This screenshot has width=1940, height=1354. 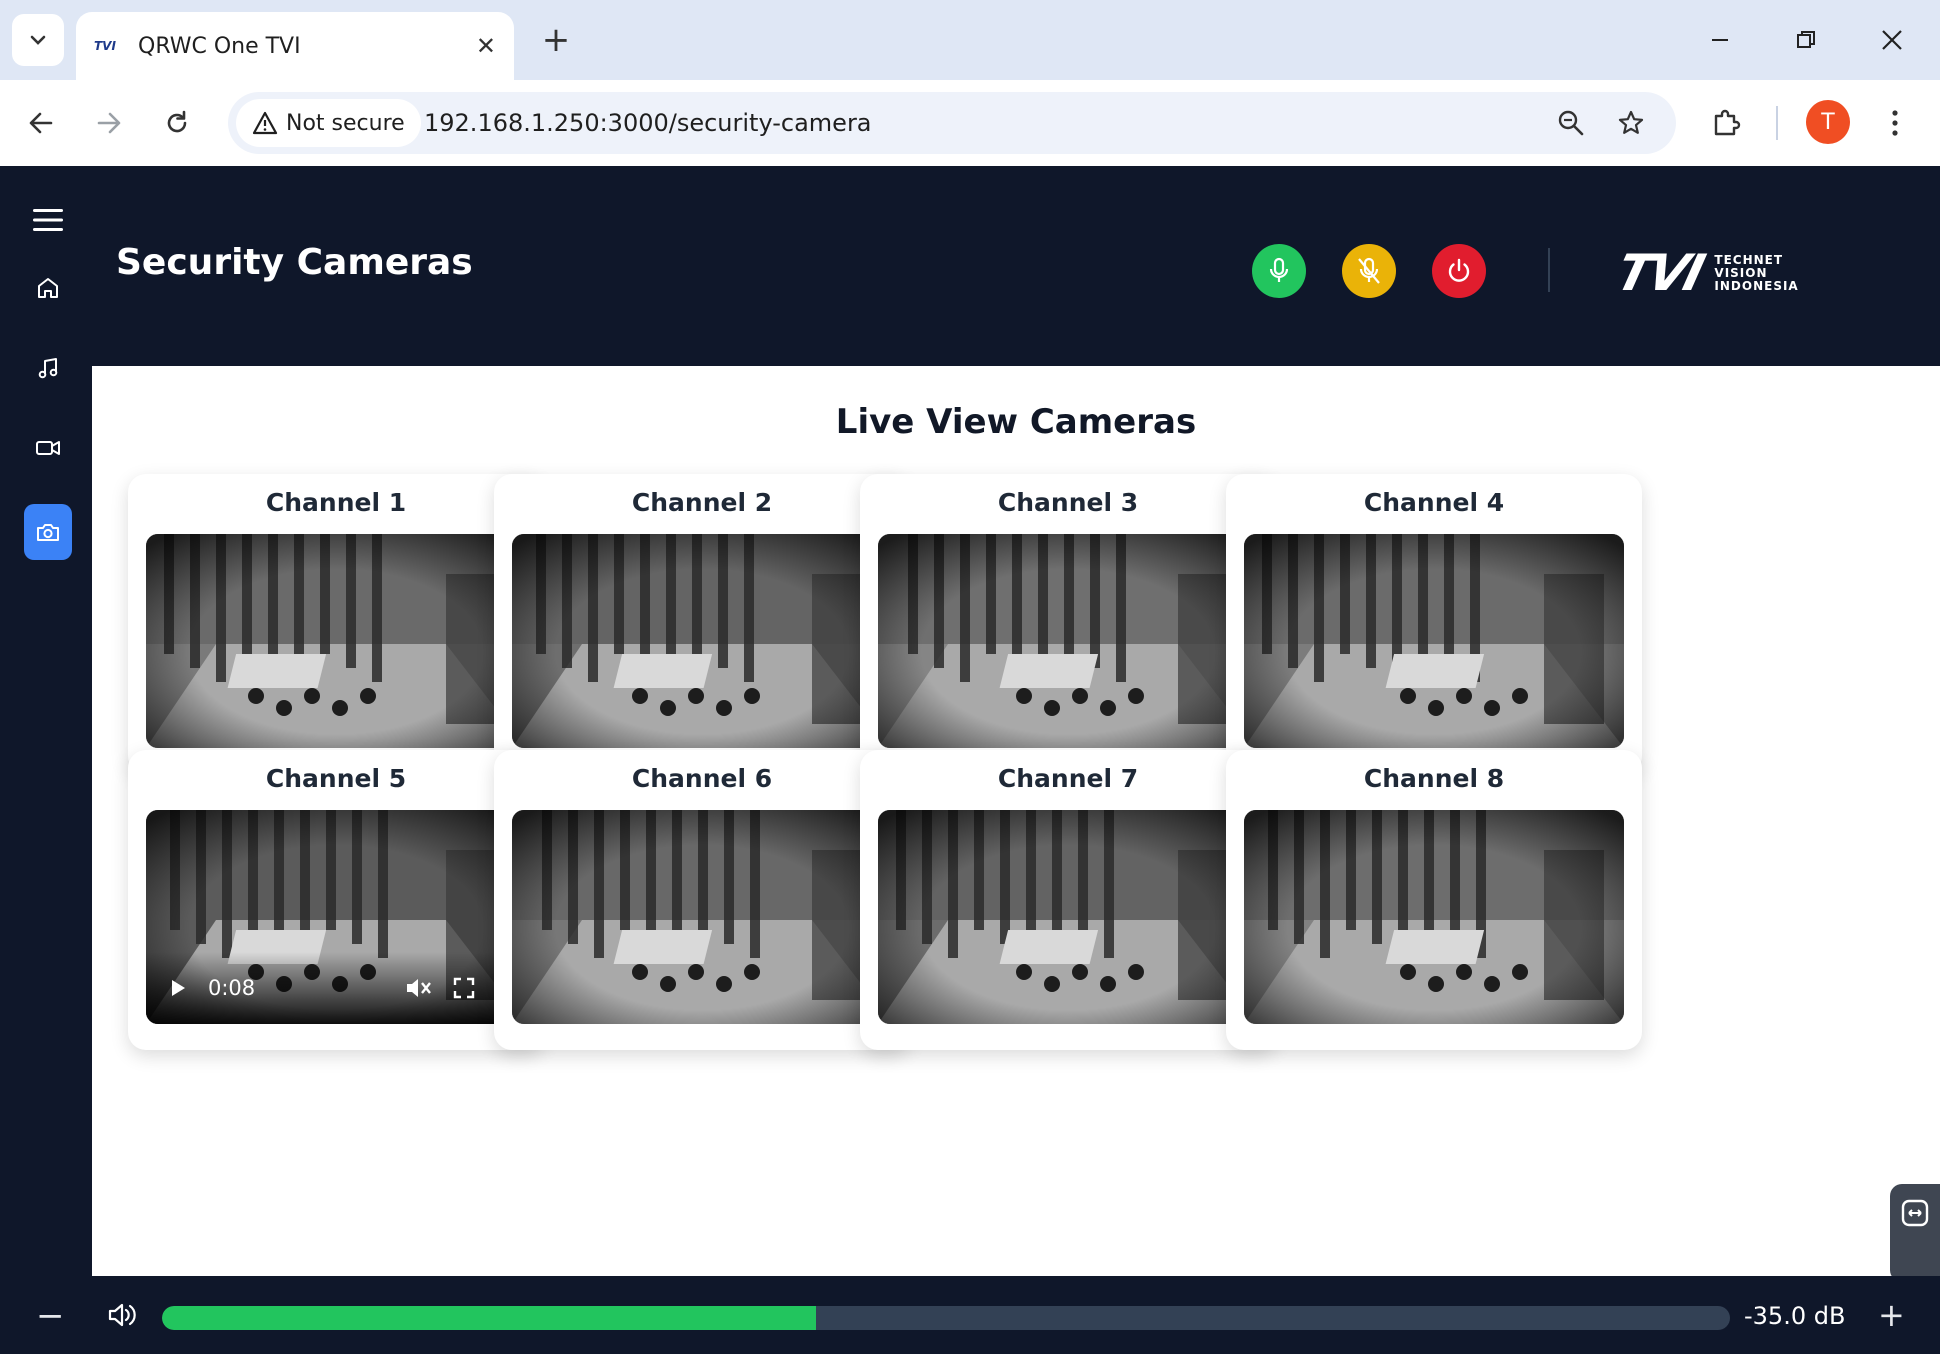 I want to click on kebab-menu-icon, so click(x=1895, y=123).